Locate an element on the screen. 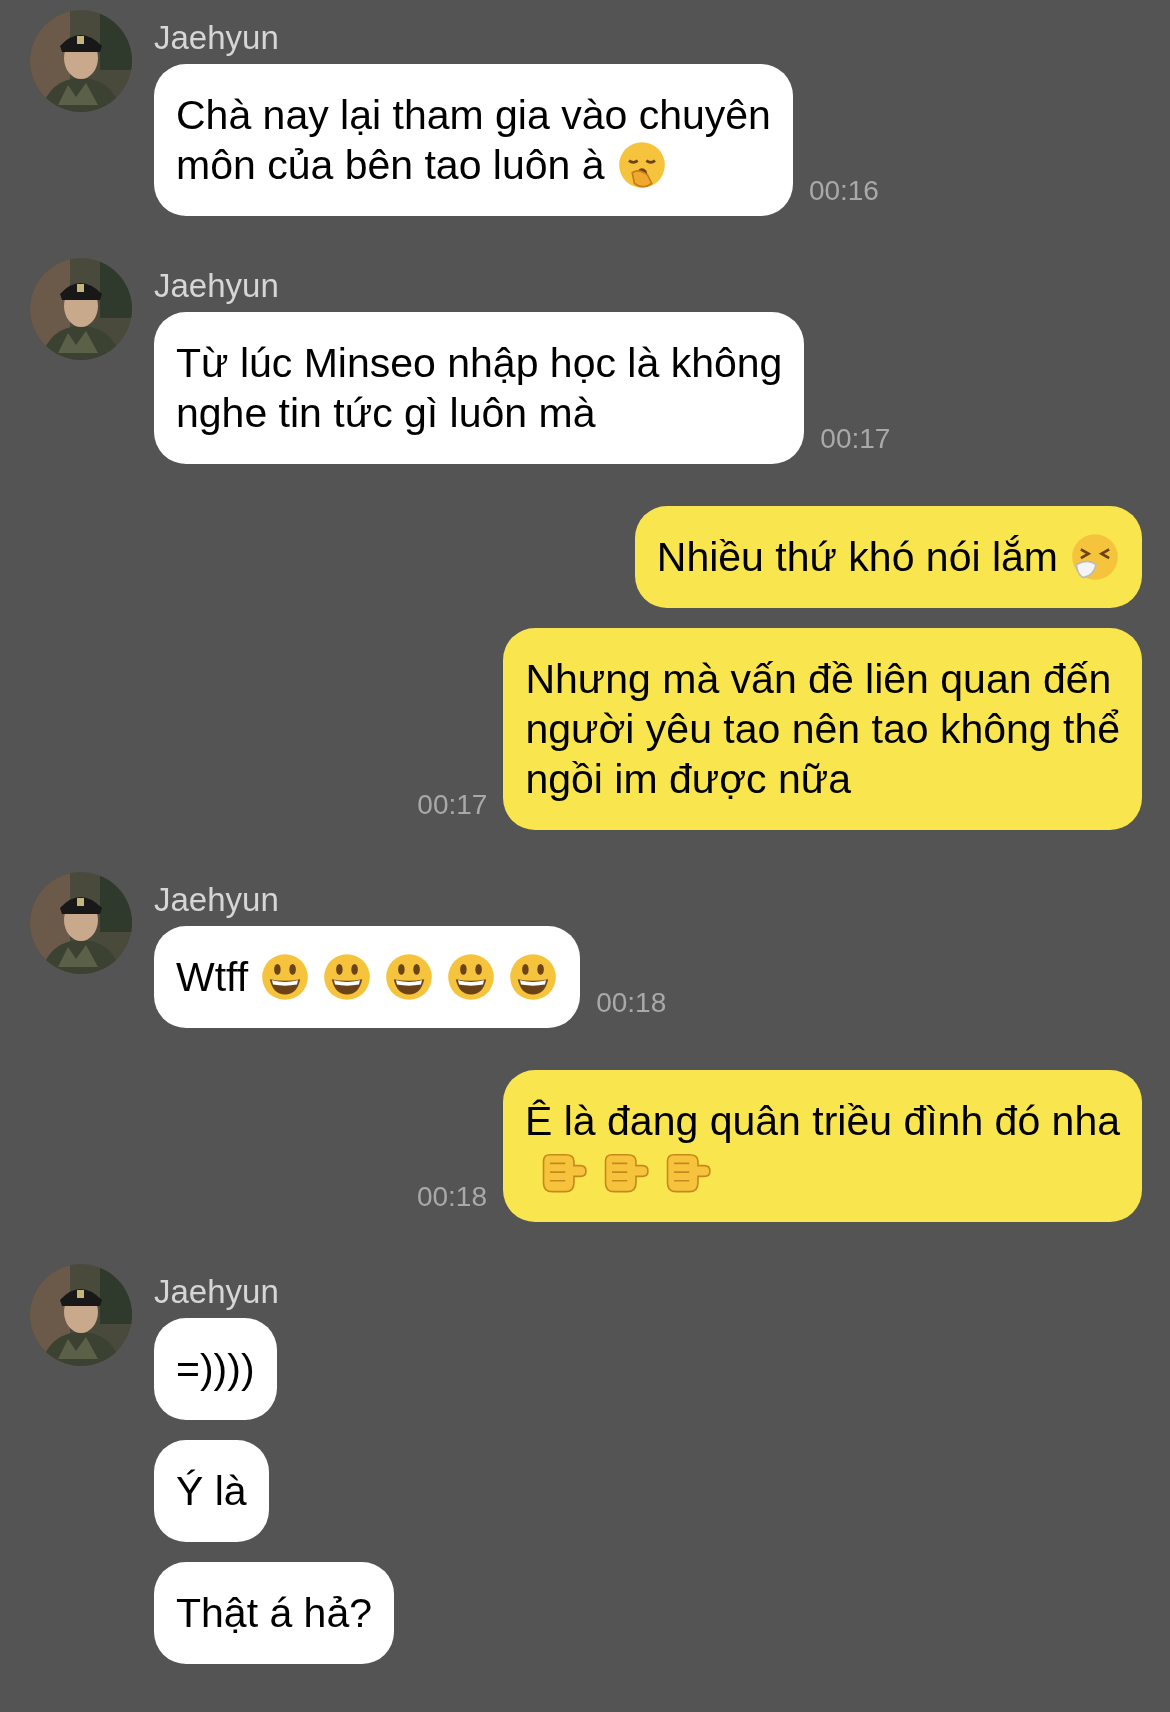  message-text: Ý là is located at coordinates (211, 1491).